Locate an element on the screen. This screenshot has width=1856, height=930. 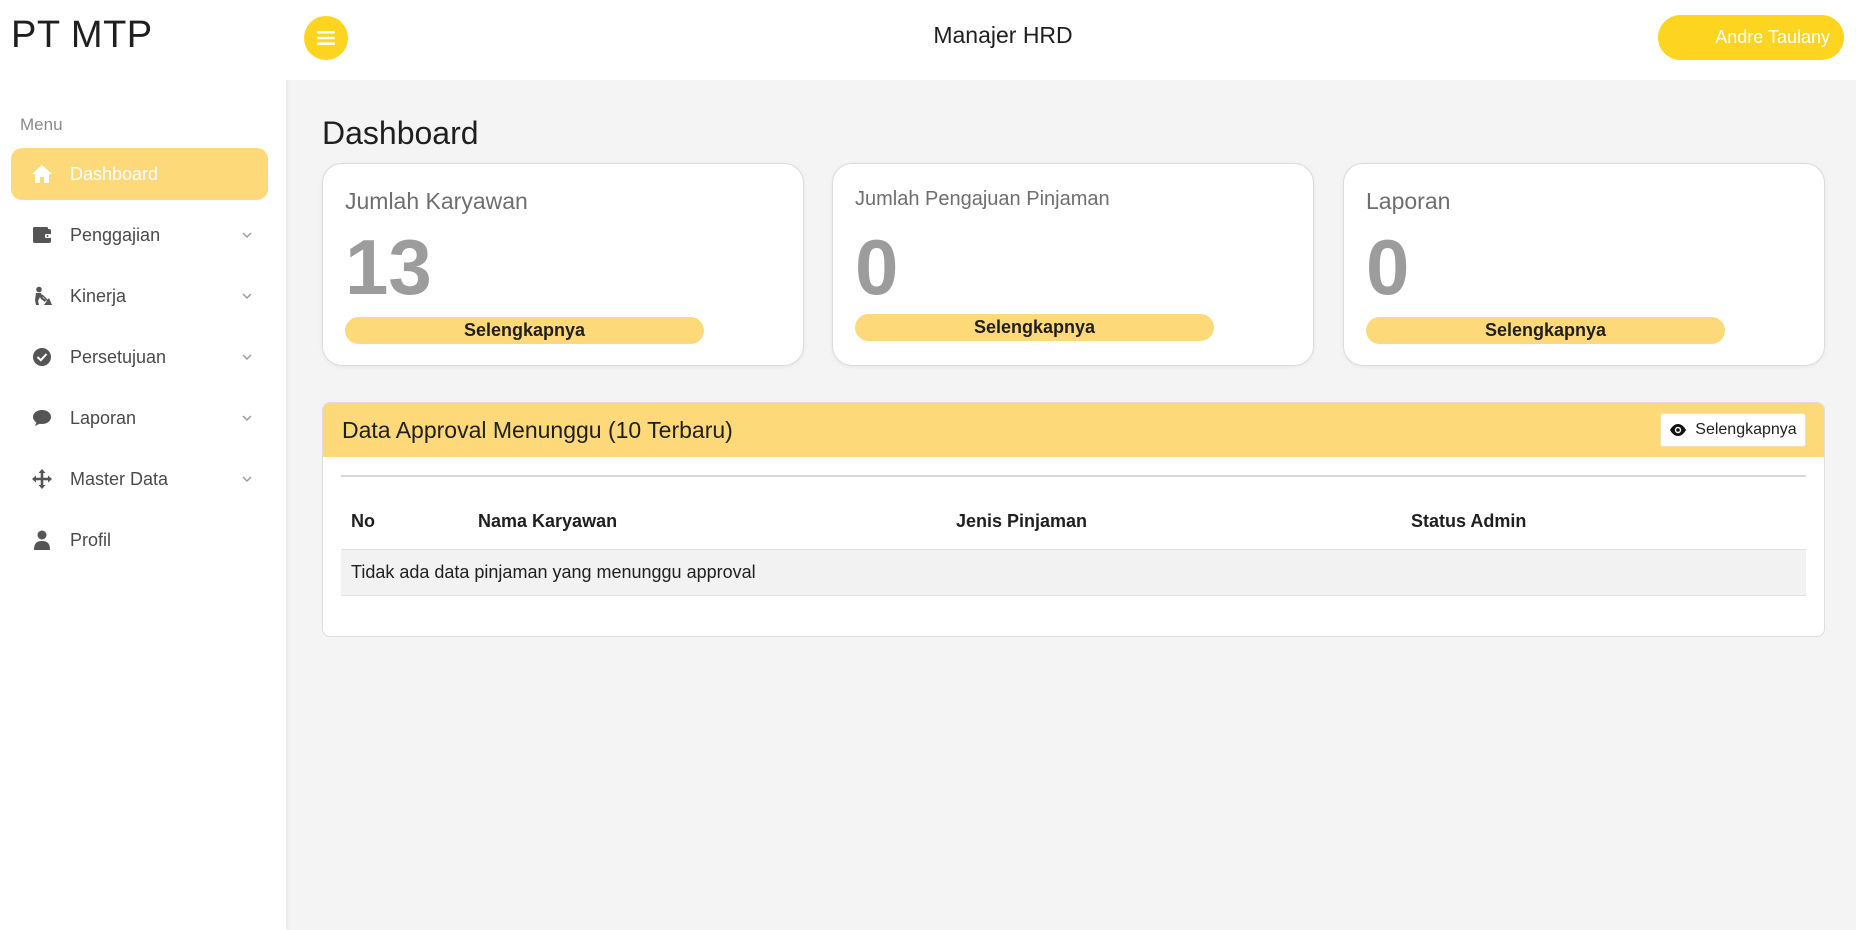
eye-icon is located at coordinates (1678, 430).